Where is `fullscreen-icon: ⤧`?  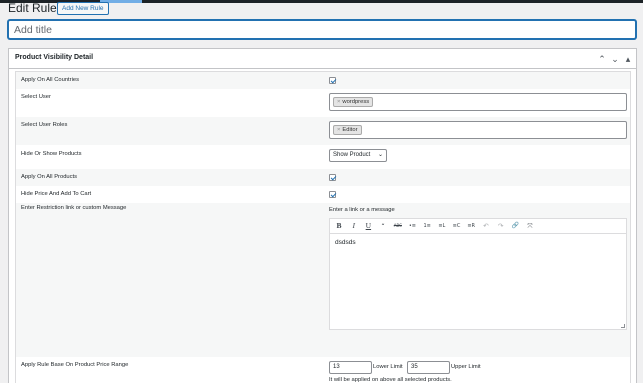 fullscreen-icon: ⤧ is located at coordinates (530, 226).